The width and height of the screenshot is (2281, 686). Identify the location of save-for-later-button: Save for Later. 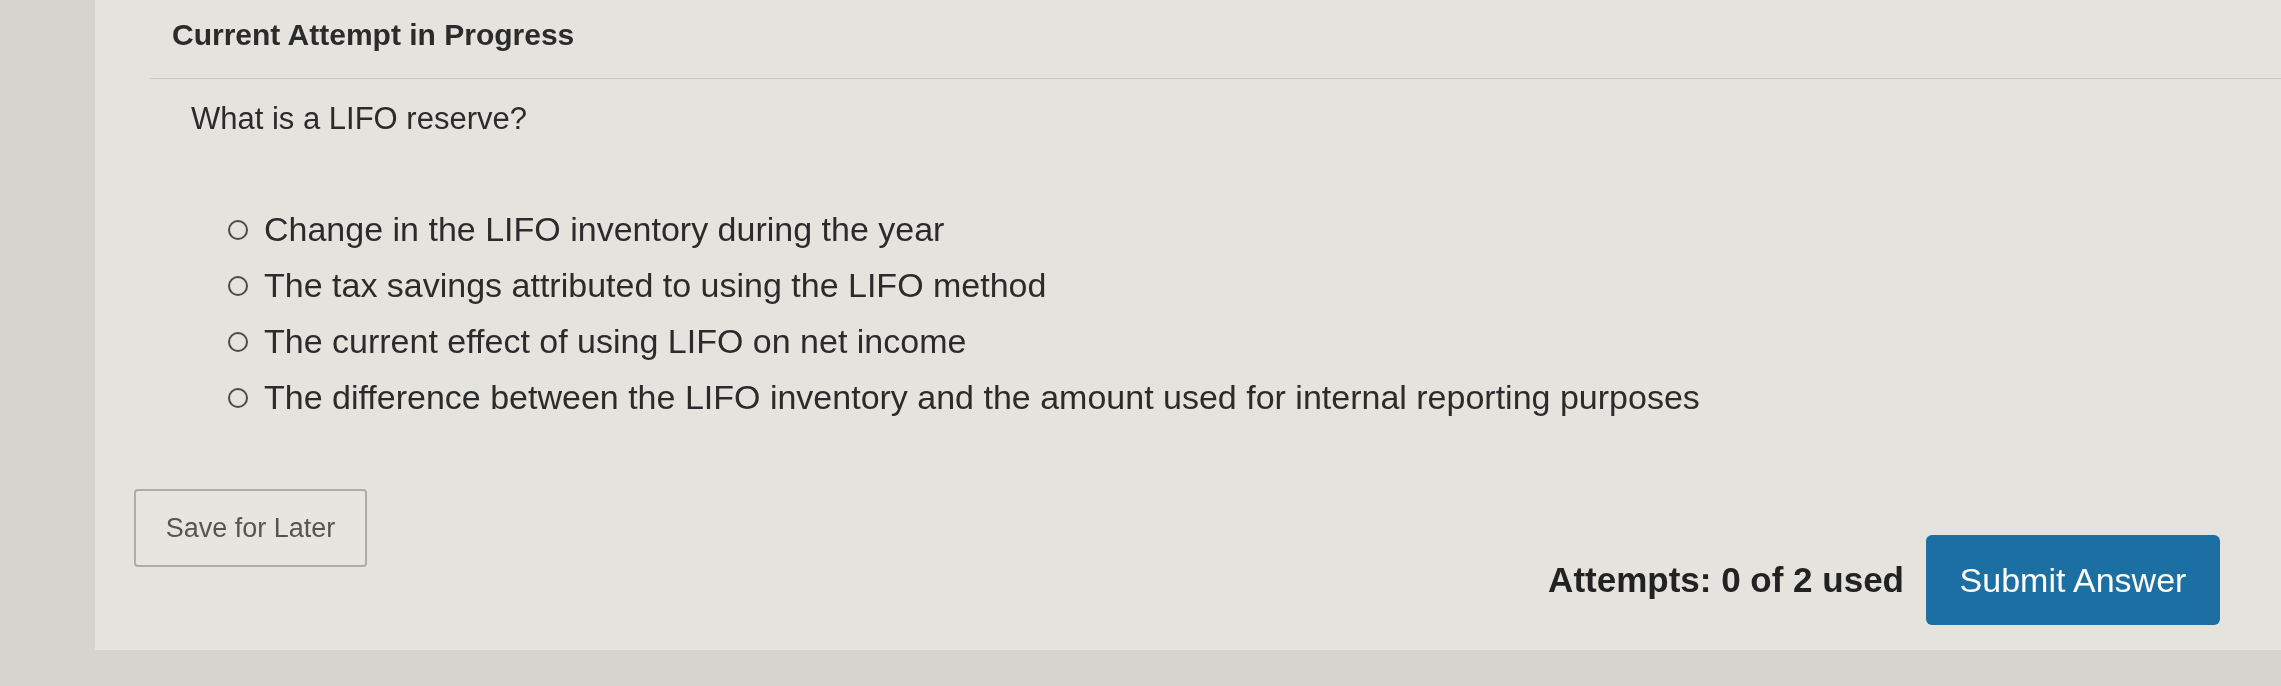
(250, 528).